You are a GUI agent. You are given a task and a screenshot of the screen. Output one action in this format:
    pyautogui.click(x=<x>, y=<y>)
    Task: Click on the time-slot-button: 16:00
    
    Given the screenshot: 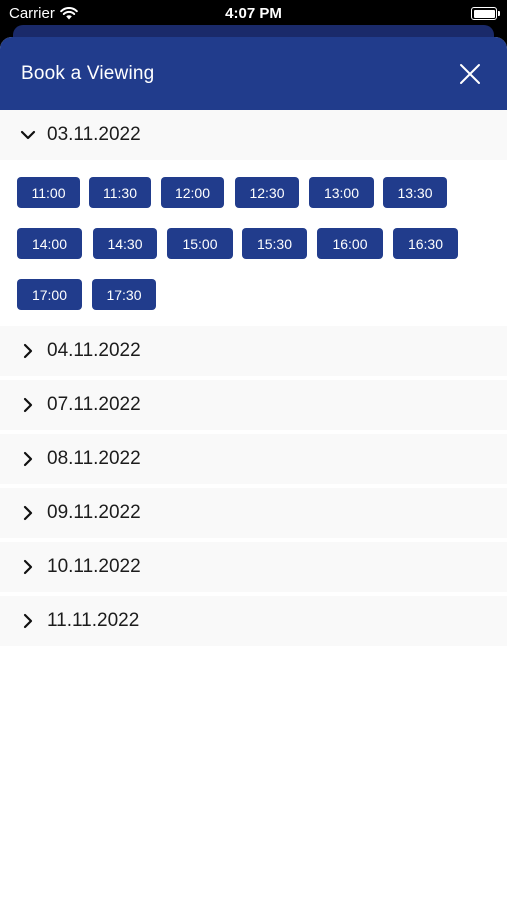 What is the action you would take?
    pyautogui.click(x=350, y=243)
    